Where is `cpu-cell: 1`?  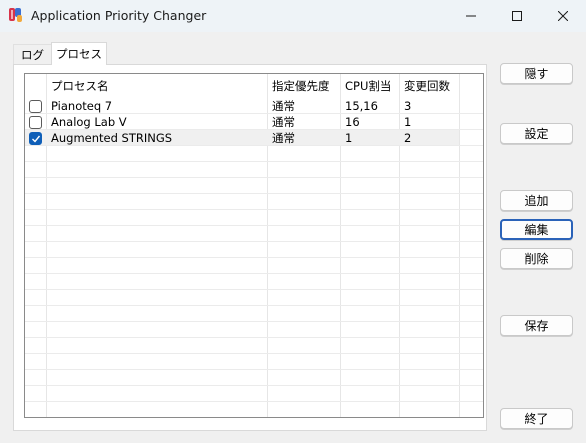 cpu-cell: 1 is located at coordinates (349, 138).